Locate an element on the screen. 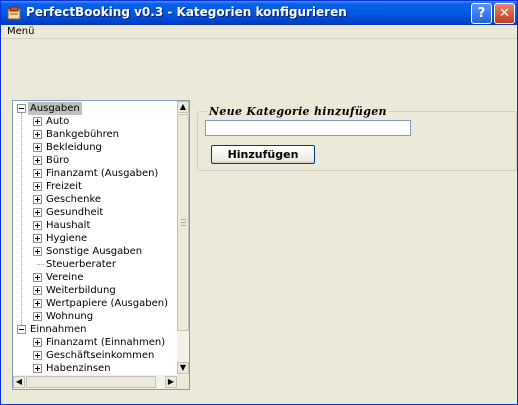 The height and width of the screenshot is (405, 518). help-button: ? is located at coordinates (481, 13).